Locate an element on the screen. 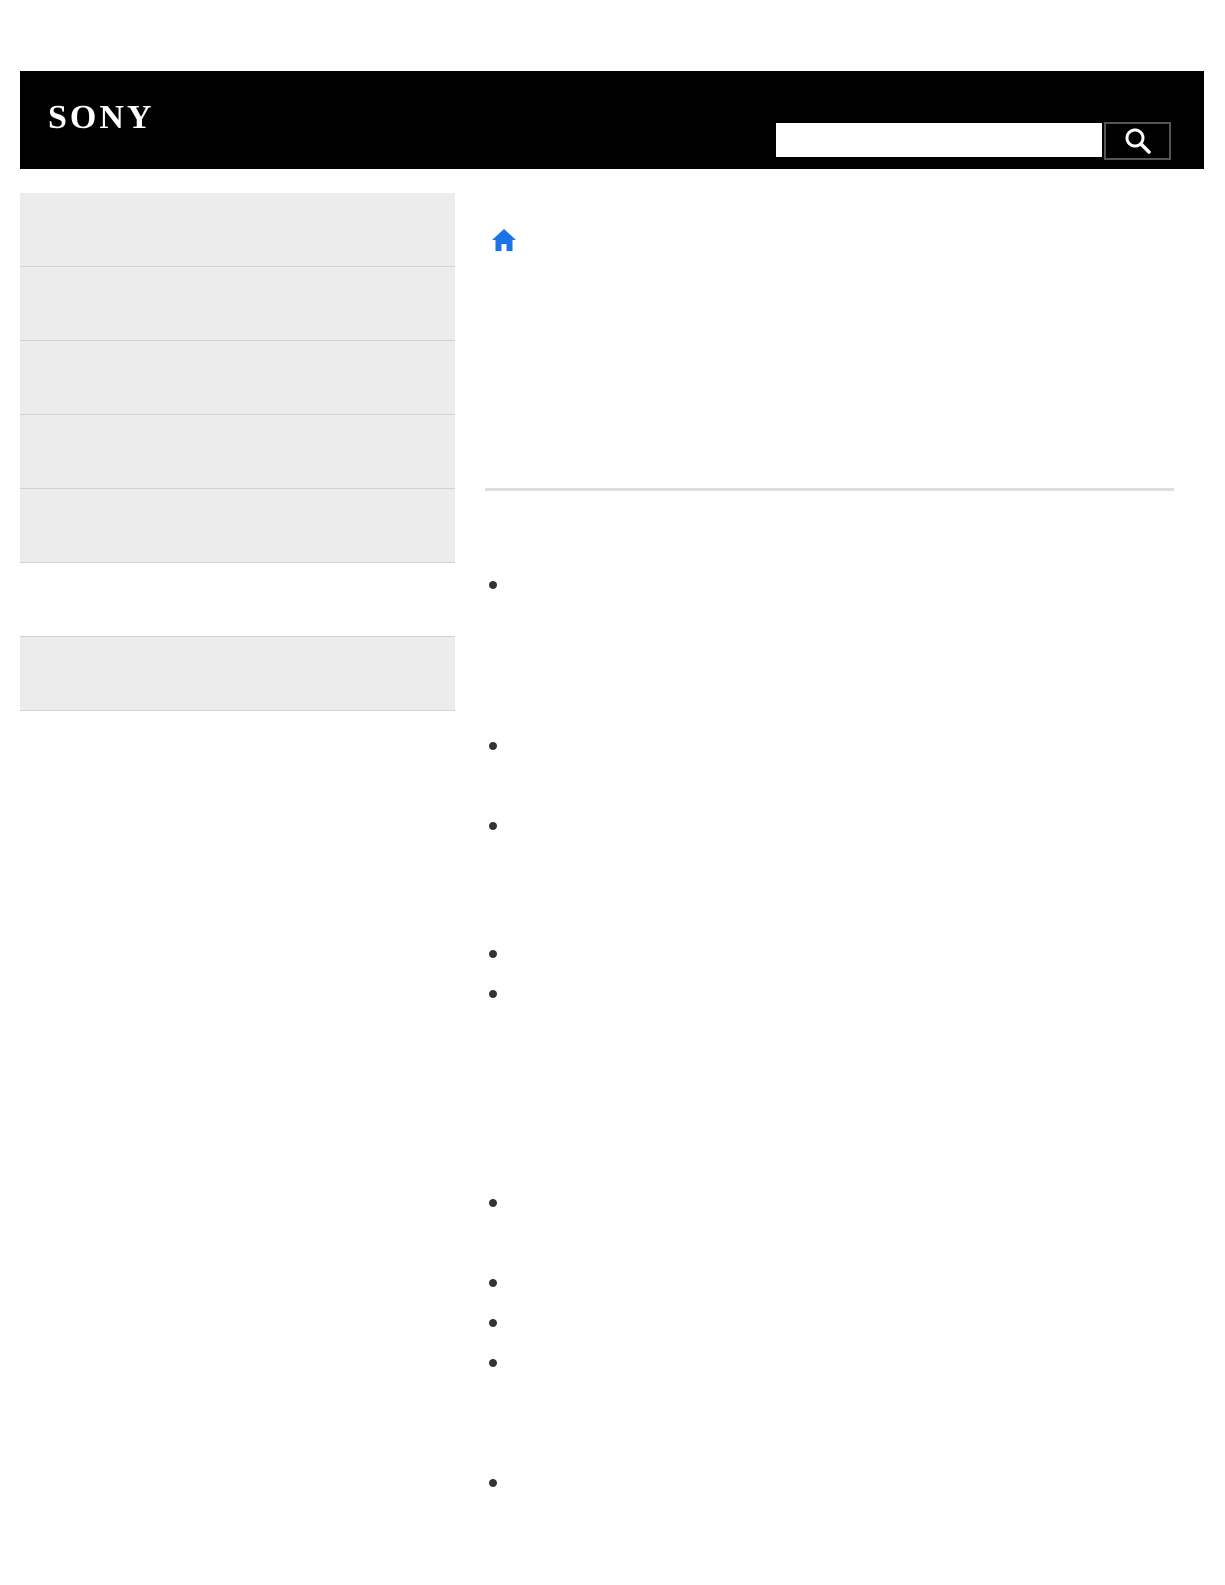  home-link is located at coordinates (504, 240).